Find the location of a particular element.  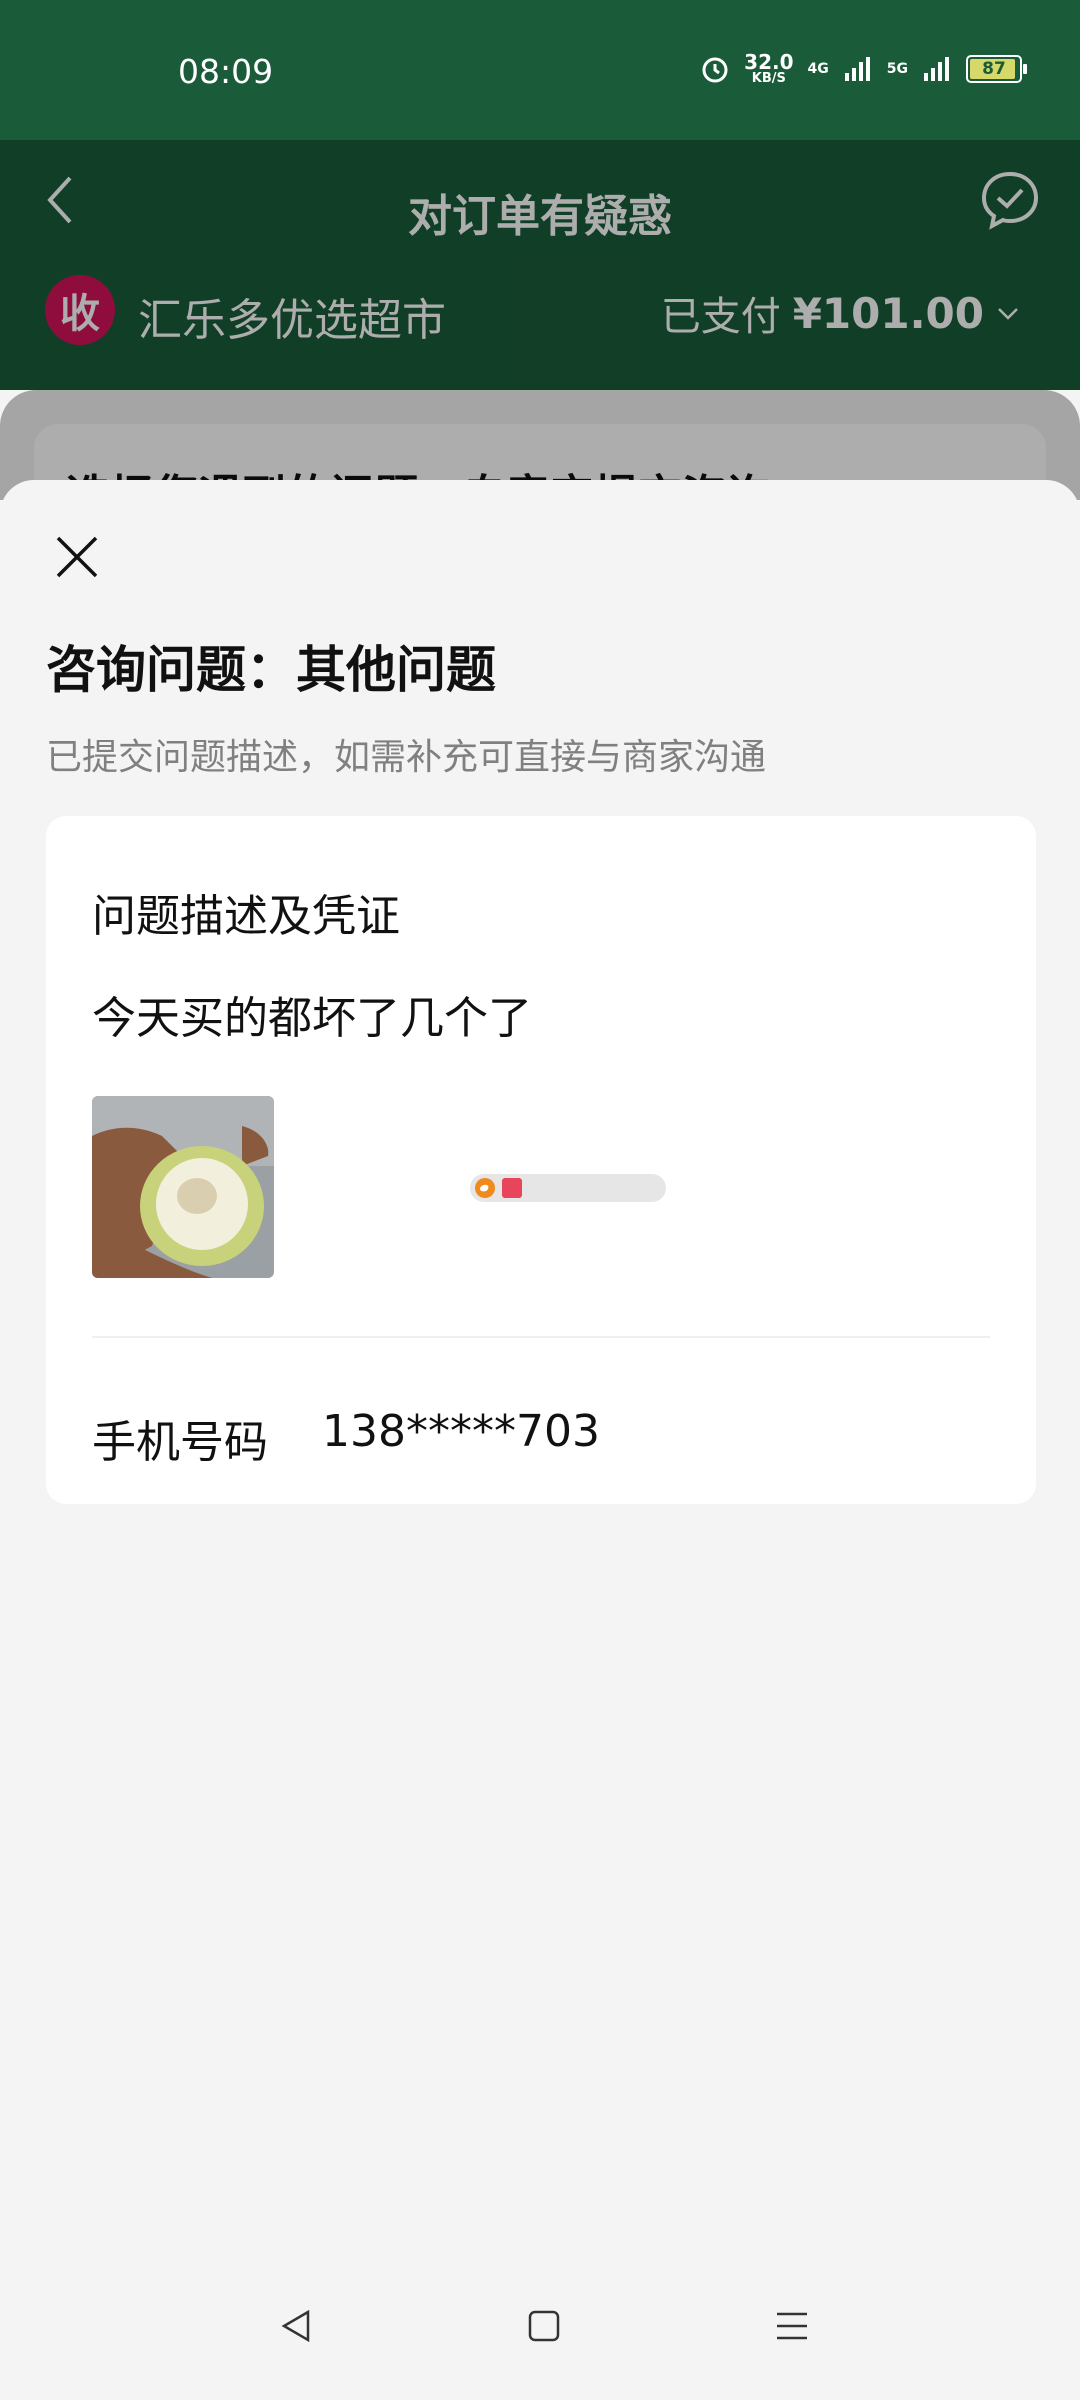

nav-home-icon is located at coordinates (544, 2326).